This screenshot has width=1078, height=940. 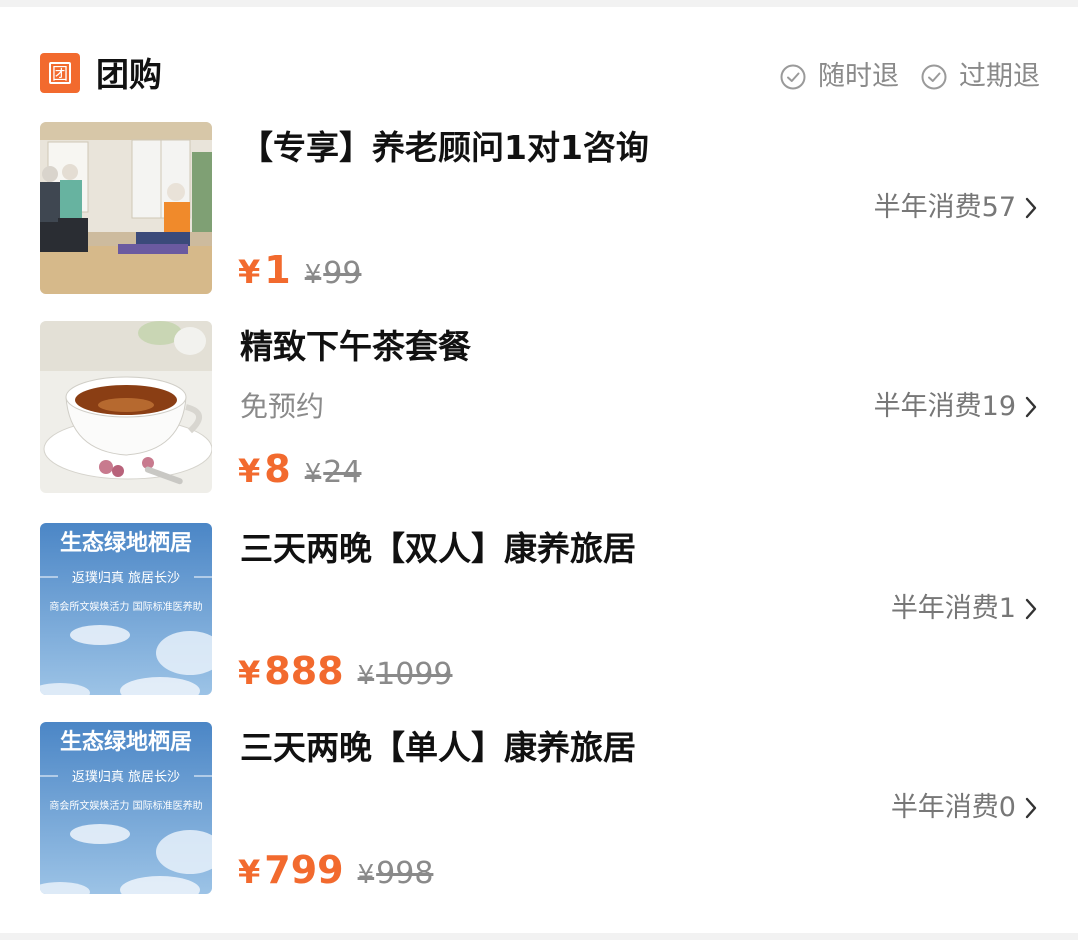 What do you see at coordinates (282, 406) in the screenshot?
I see `deal-subtitle: 免预约` at bounding box center [282, 406].